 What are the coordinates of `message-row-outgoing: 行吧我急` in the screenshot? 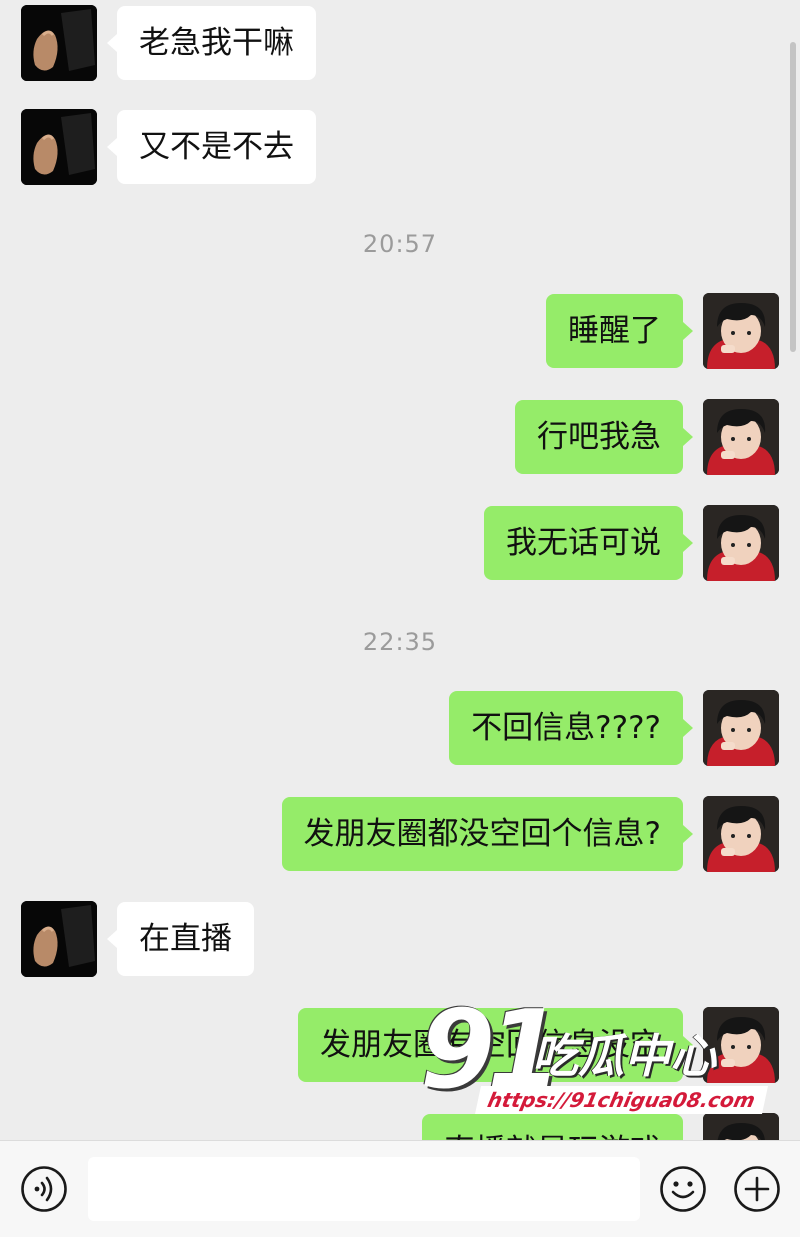 It's located at (579, 437).